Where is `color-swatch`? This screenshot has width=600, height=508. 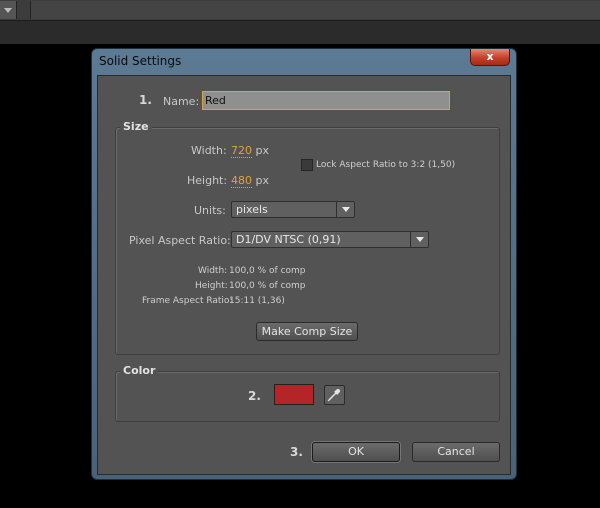 color-swatch is located at coordinates (294, 394).